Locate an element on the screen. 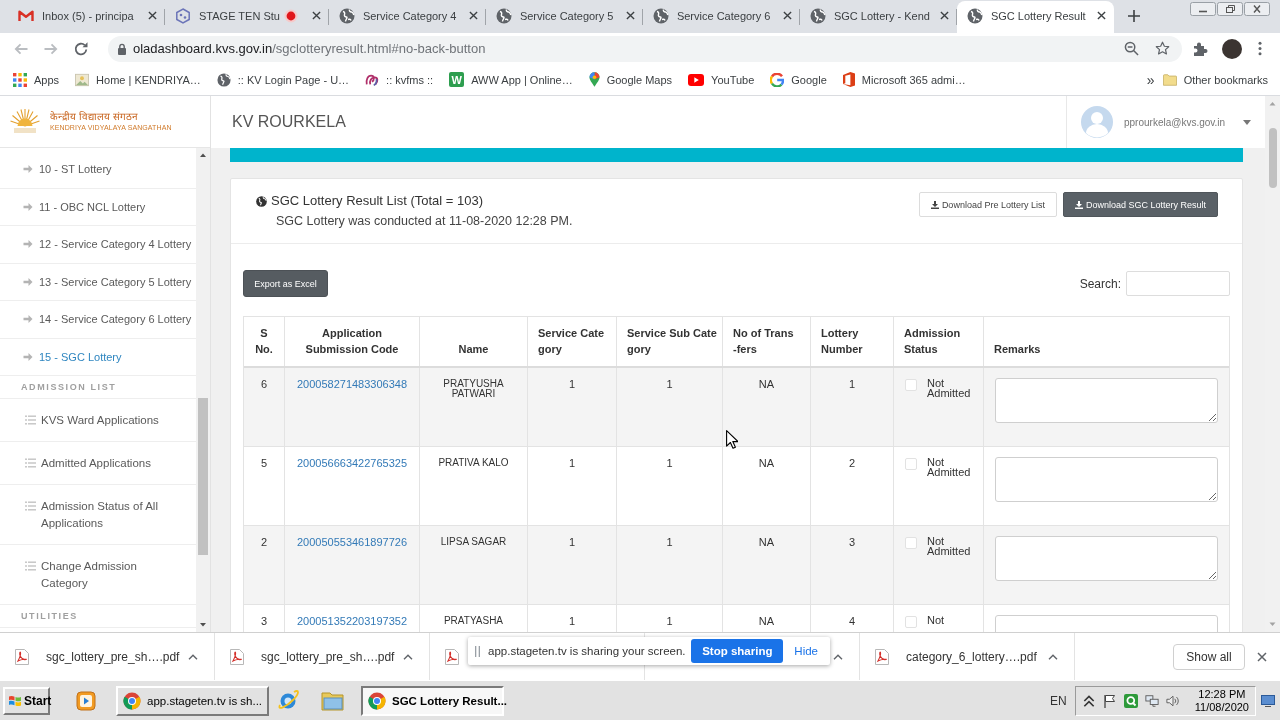  download-icon is located at coordinates (934, 204).